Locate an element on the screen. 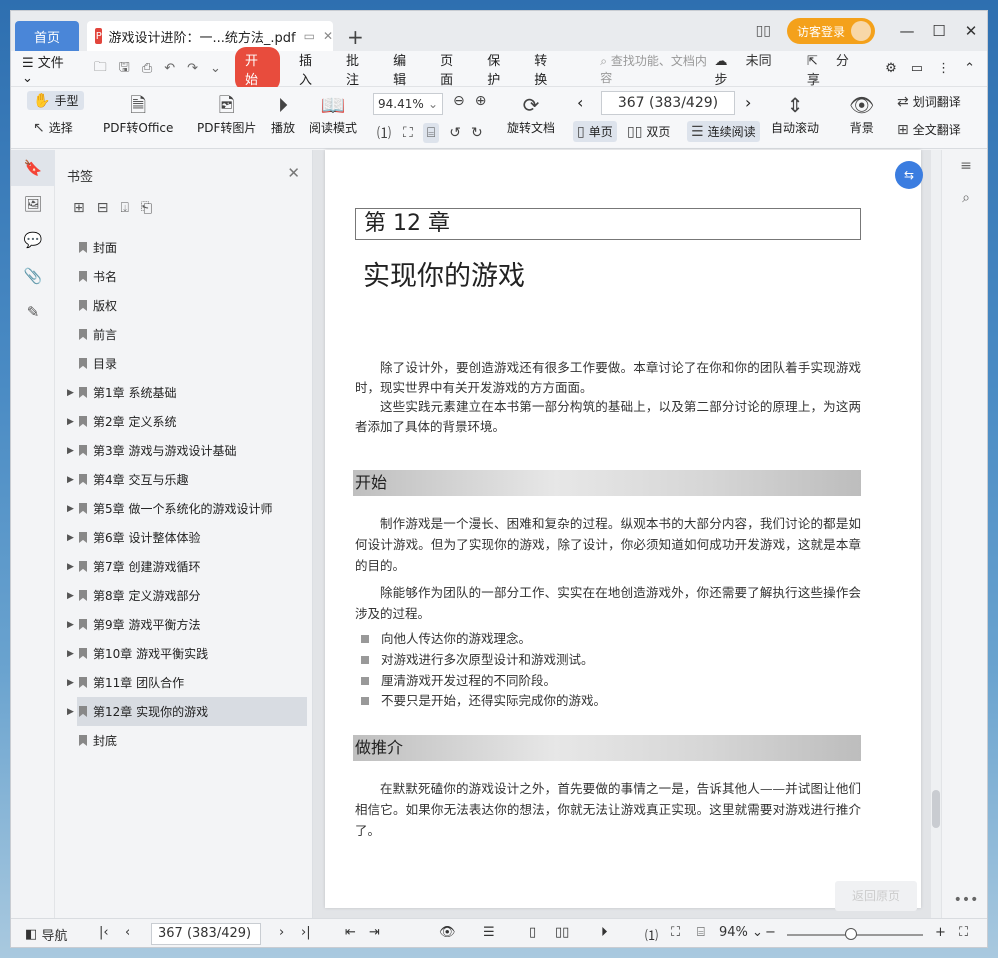 The height and width of the screenshot is (958, 998). rotate-right-icon: ↻ is located at coordinates (477, 133).